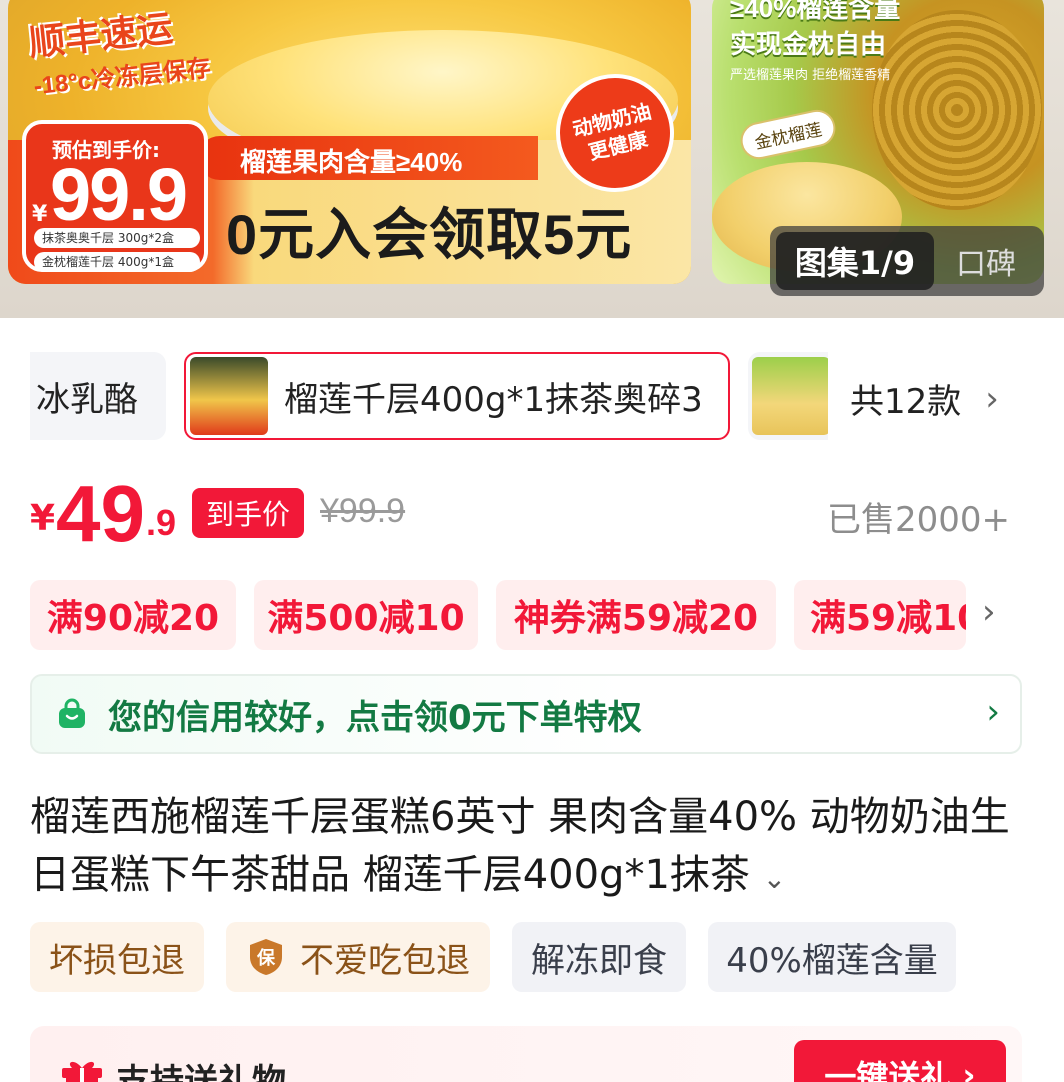 The image size is (1064, 1082). I want to click on sku-option: 冰乳酪, so click(98, 396).